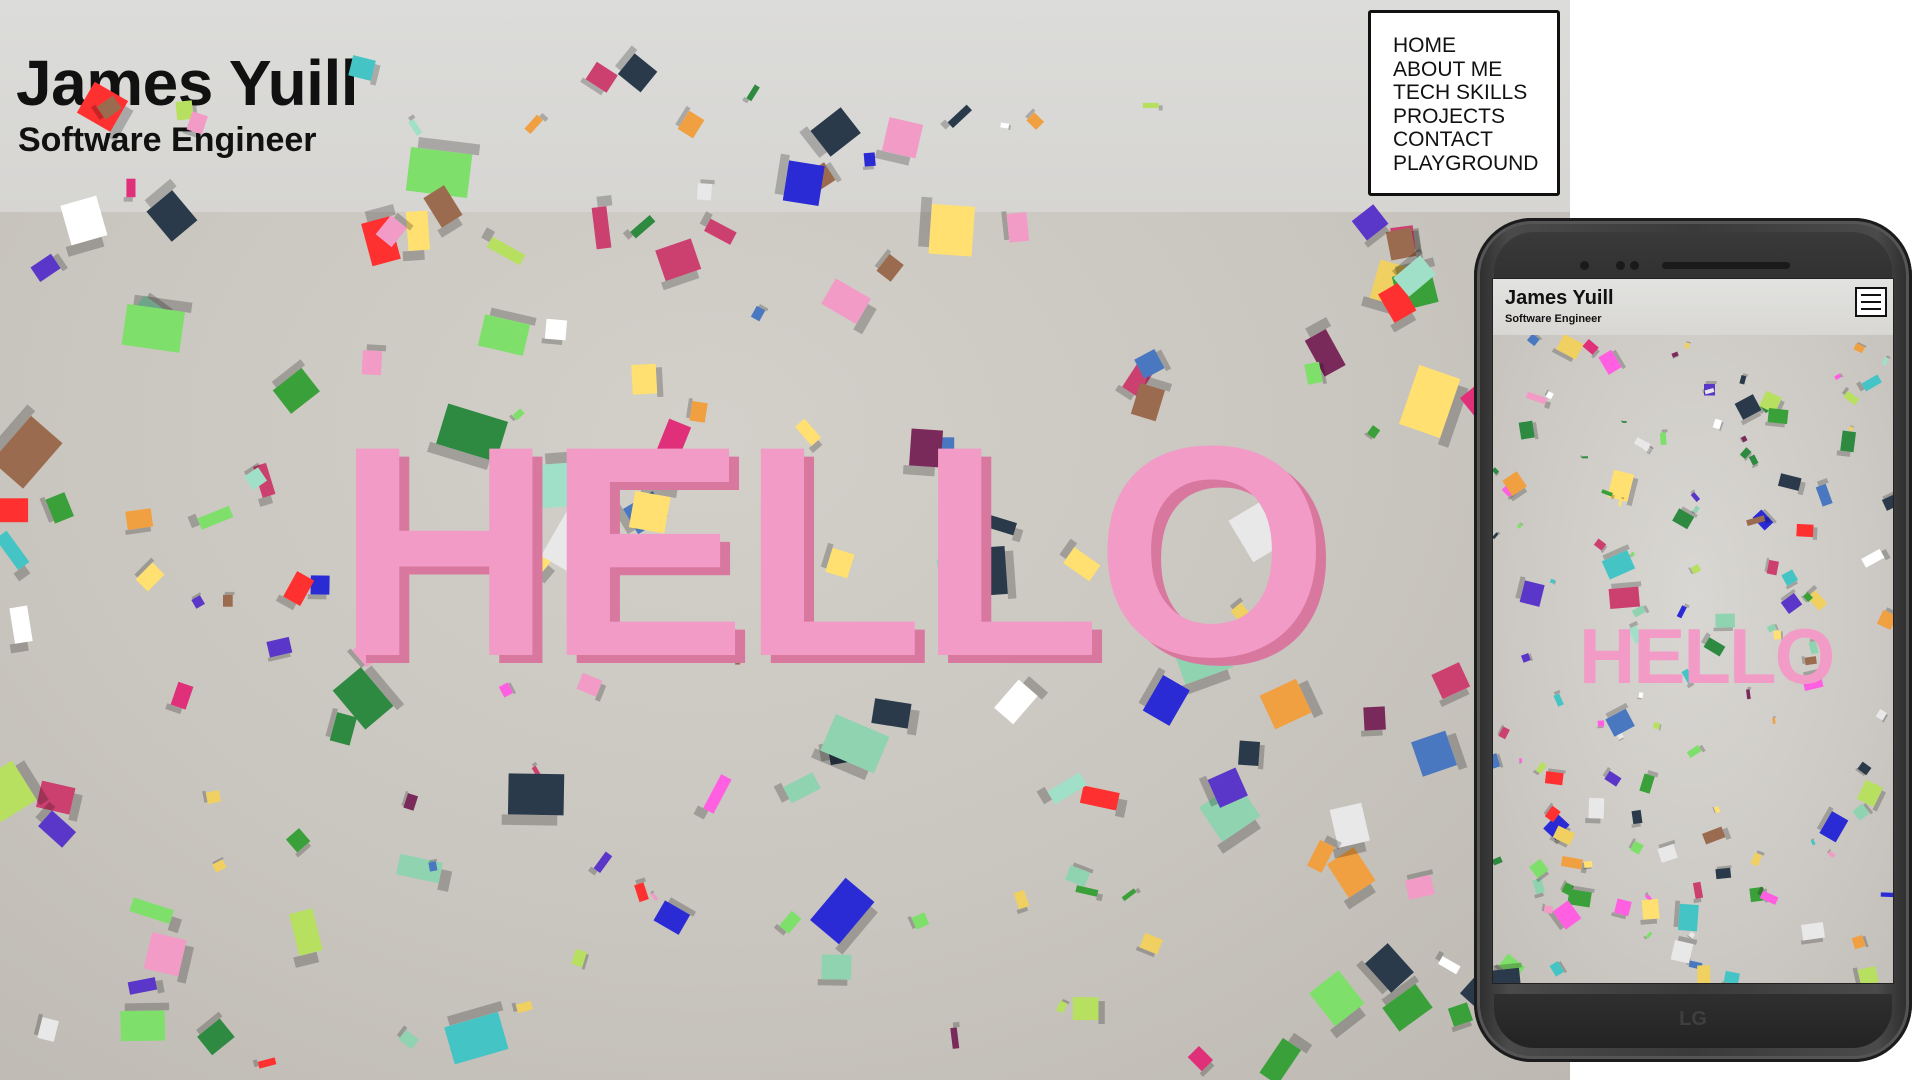 This screenshot has height=1080, width=1920. I want to click on mobile-site-title: James Yuill, so click(1559, 298).